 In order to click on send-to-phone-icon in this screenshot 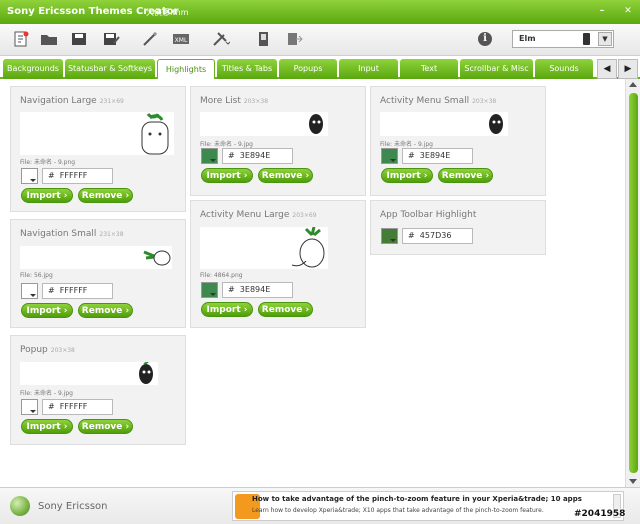, I will do `click(295, 39)`.